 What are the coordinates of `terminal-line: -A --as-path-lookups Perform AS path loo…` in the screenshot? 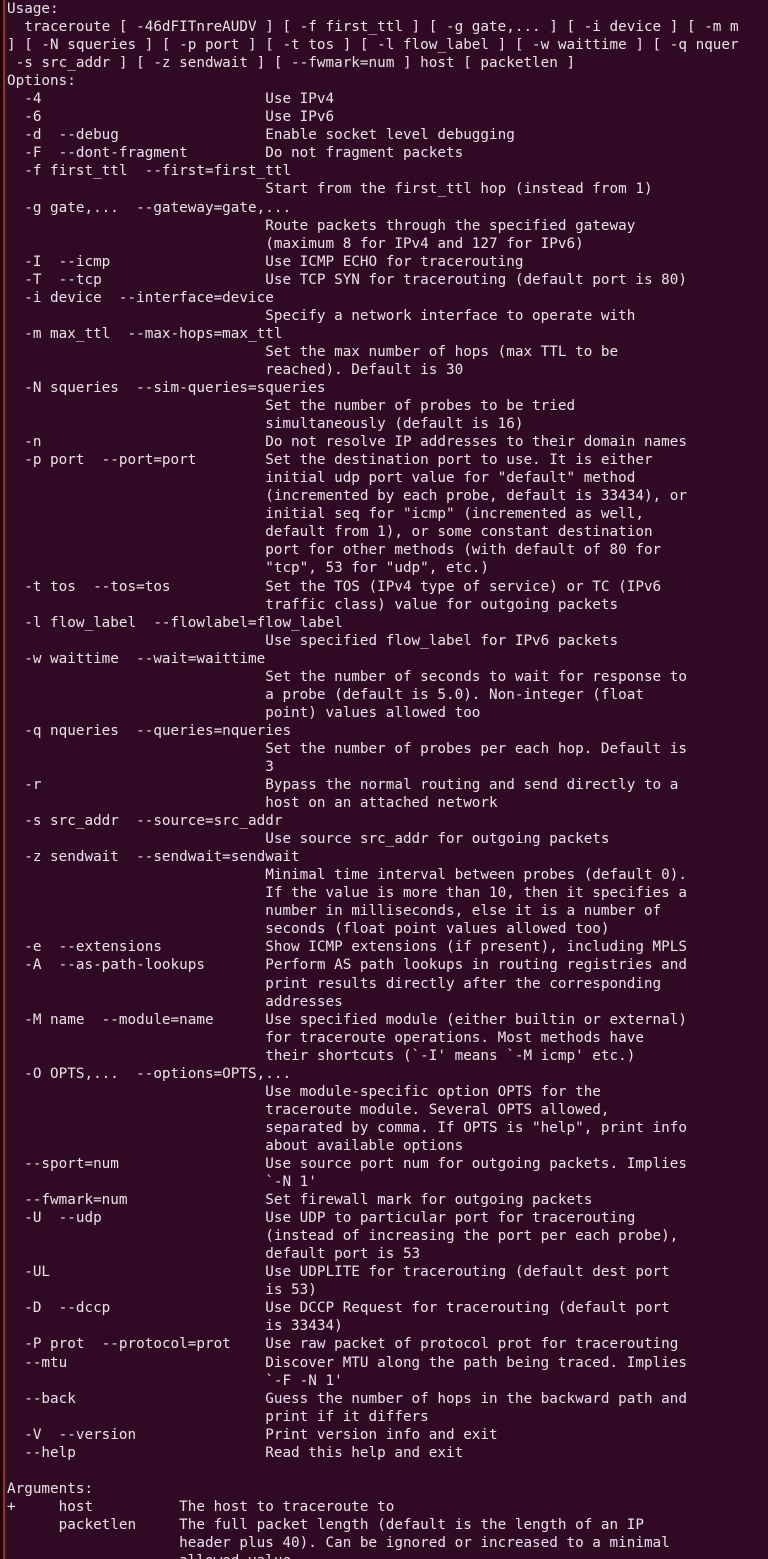 It's located at (347, 965).